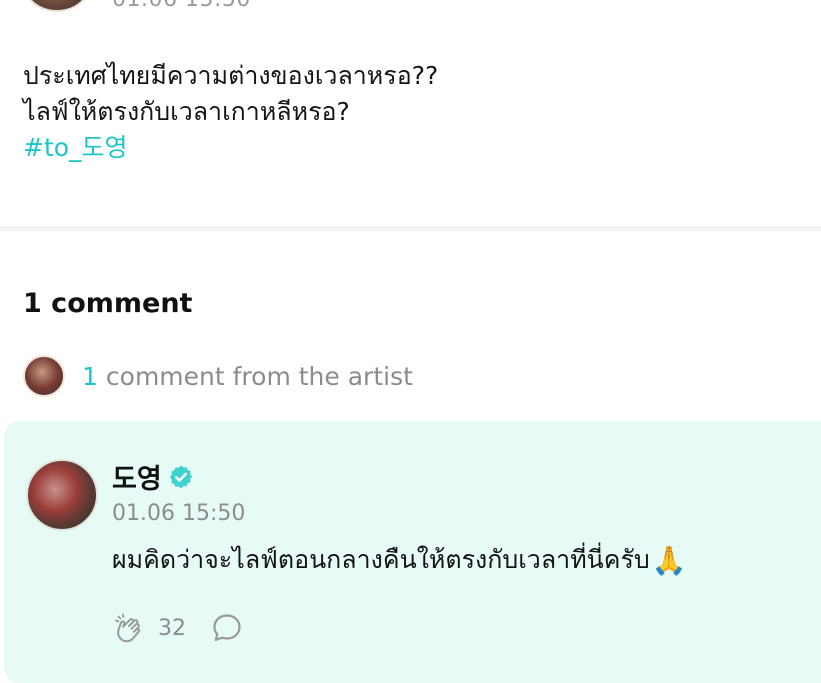 Image resolution: width=821 pixels, height=683 pixels. Describe the element at coordinates (57, 6) in the screenshot. I see `post-author-avatar` at that location.